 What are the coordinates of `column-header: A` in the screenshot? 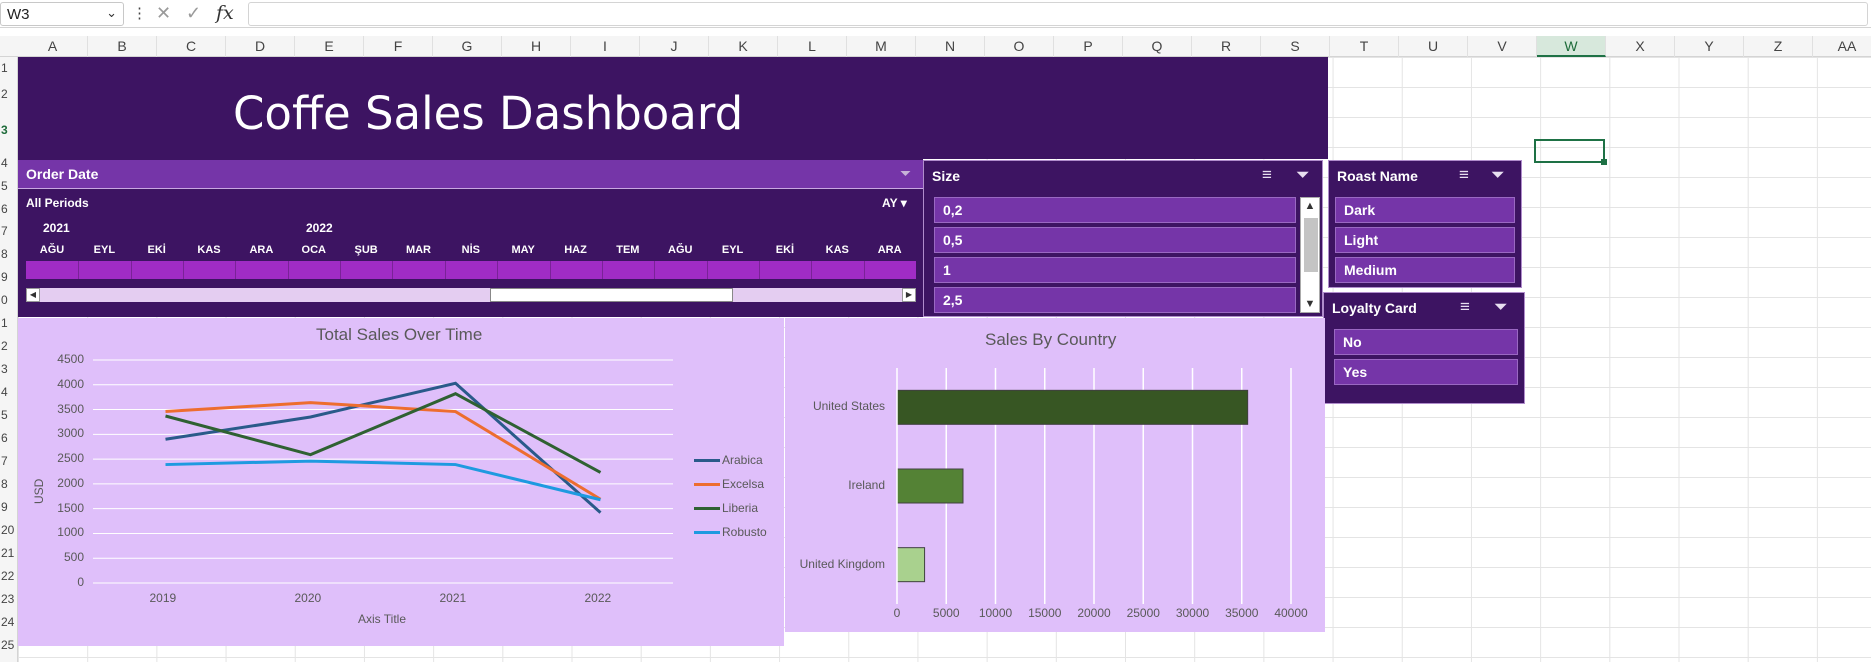 It's located at (53, 46).